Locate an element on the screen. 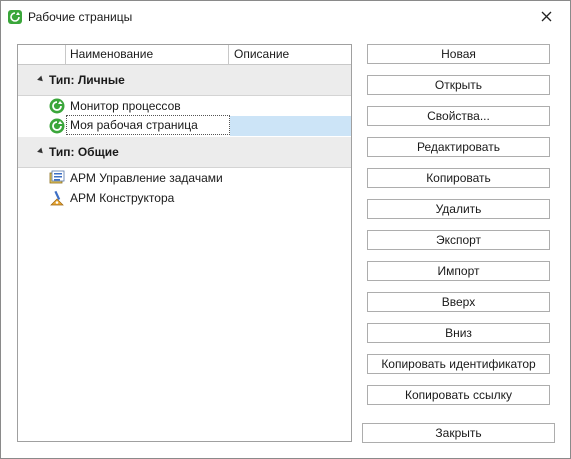 This screenshot has width=571, height=459. row-name: Монитор процессов is located at coordinates (125, 106).